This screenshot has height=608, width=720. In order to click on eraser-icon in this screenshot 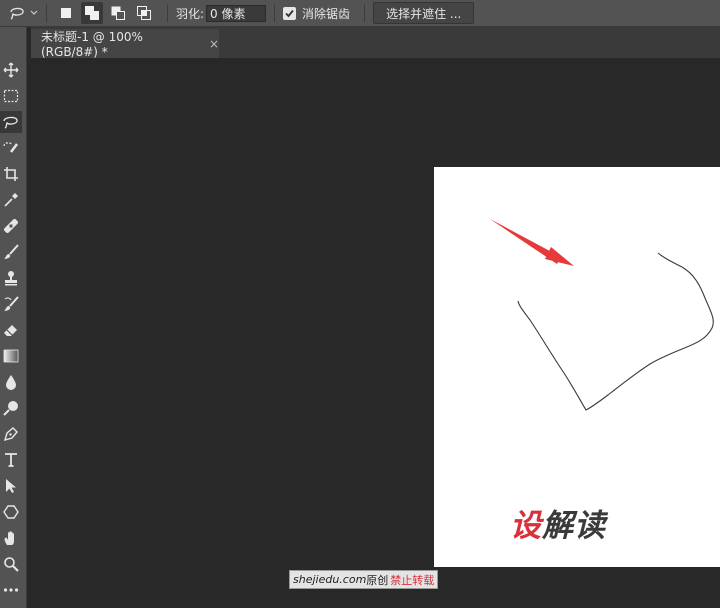, I will do `click(11, 330)`.